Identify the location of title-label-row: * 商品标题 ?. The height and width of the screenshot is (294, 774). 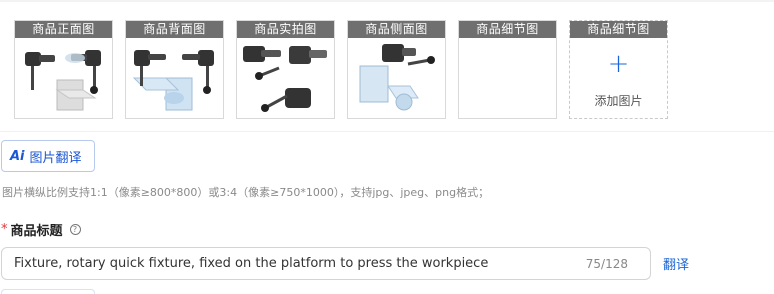
(41, 229).